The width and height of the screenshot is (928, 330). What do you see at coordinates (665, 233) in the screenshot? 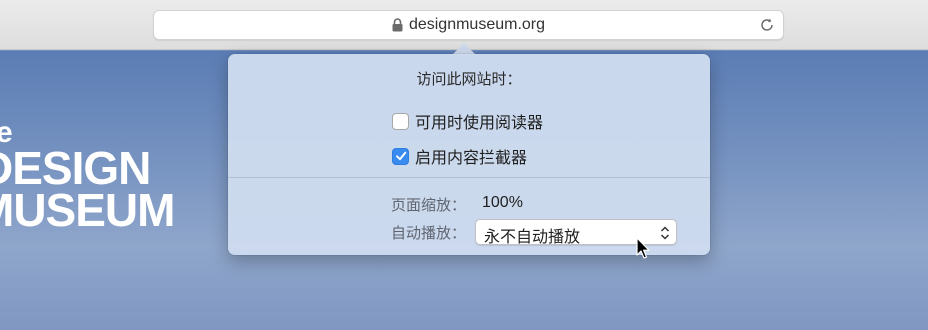
I see `up-down-chevron-icon` at bounding box center [665, 233].